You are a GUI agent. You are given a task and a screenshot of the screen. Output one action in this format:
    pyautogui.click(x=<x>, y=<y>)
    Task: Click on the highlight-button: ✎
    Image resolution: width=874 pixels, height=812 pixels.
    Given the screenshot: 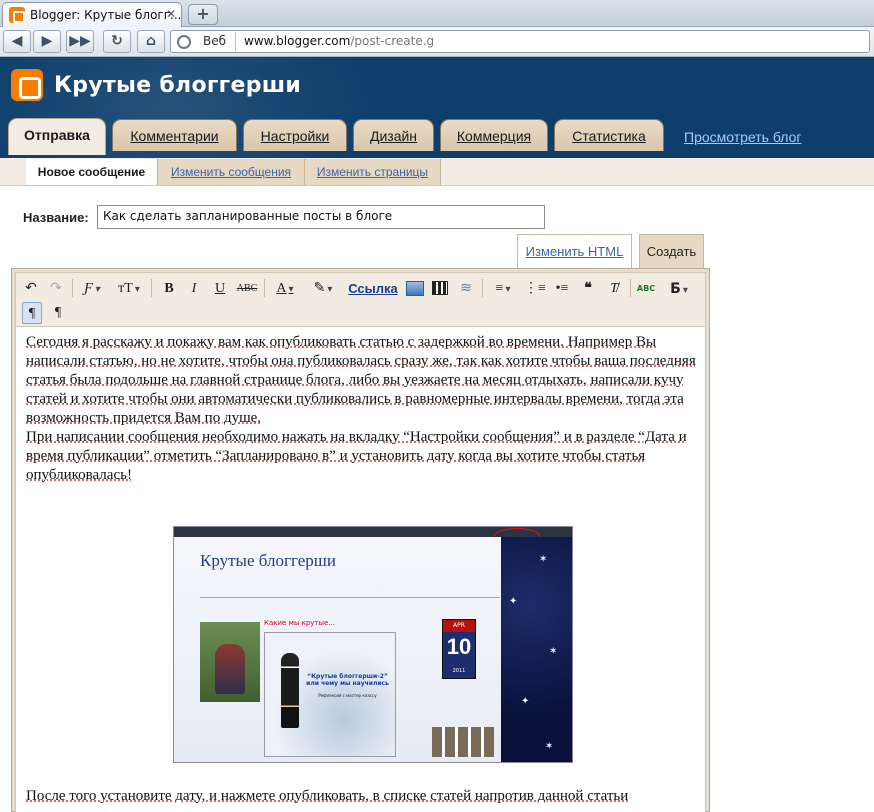 What is the action you would take?
    pyautogui.click(x=323, y=289)
    